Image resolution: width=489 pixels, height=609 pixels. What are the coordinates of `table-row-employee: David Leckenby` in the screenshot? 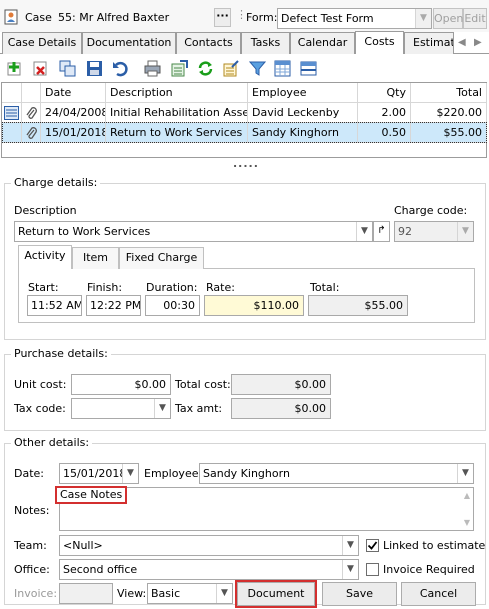 It's located at (303, 113).